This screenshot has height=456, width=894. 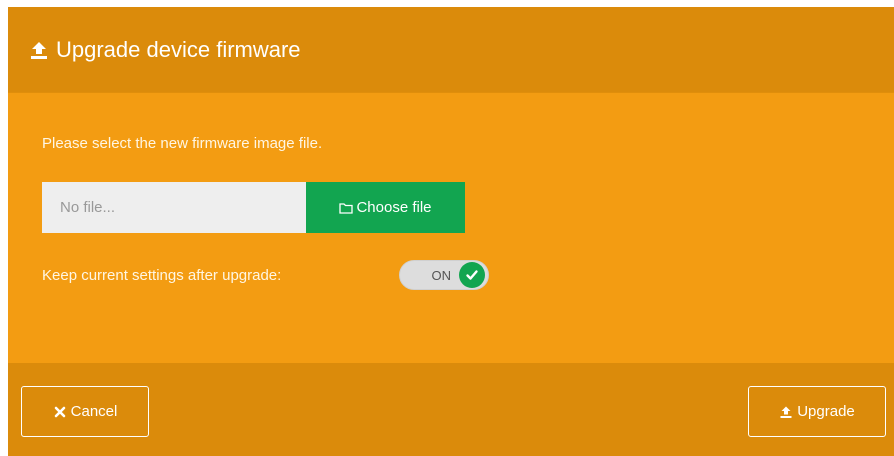 I want to click on toggle-knob, so click(x=472, y=275).